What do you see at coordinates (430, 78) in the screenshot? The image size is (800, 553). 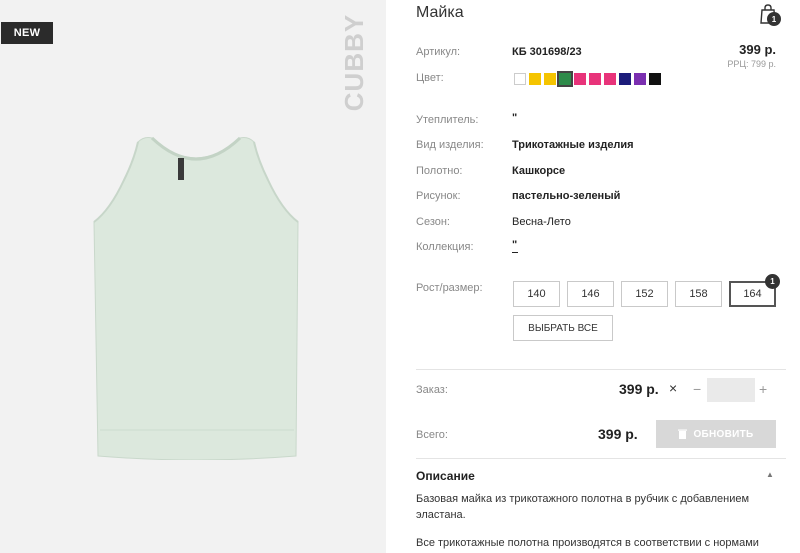 I see `color-label: Цвет:` at bounding box center [430, 78].